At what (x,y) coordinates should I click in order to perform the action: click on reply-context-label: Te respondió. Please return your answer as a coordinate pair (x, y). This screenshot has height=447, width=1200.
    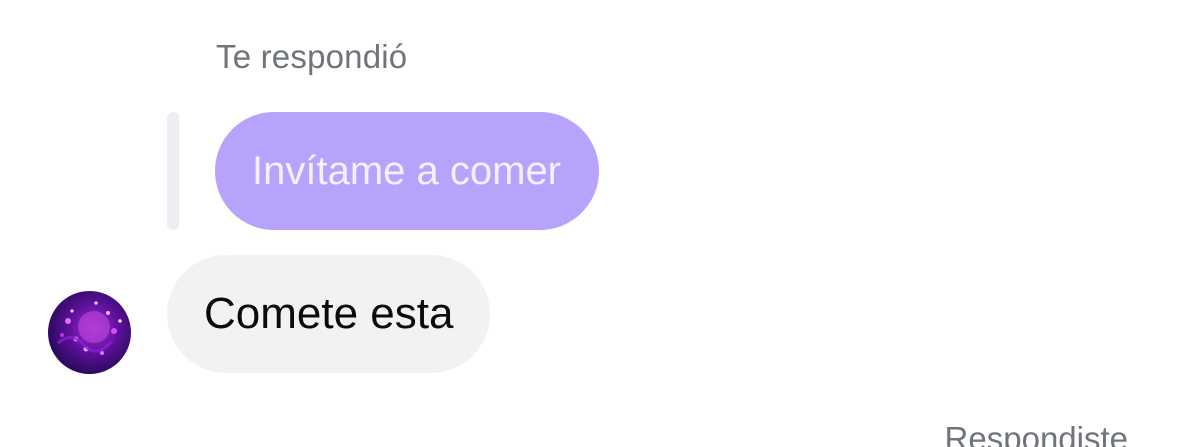
    Looking at the image, I should click on (312, 56).